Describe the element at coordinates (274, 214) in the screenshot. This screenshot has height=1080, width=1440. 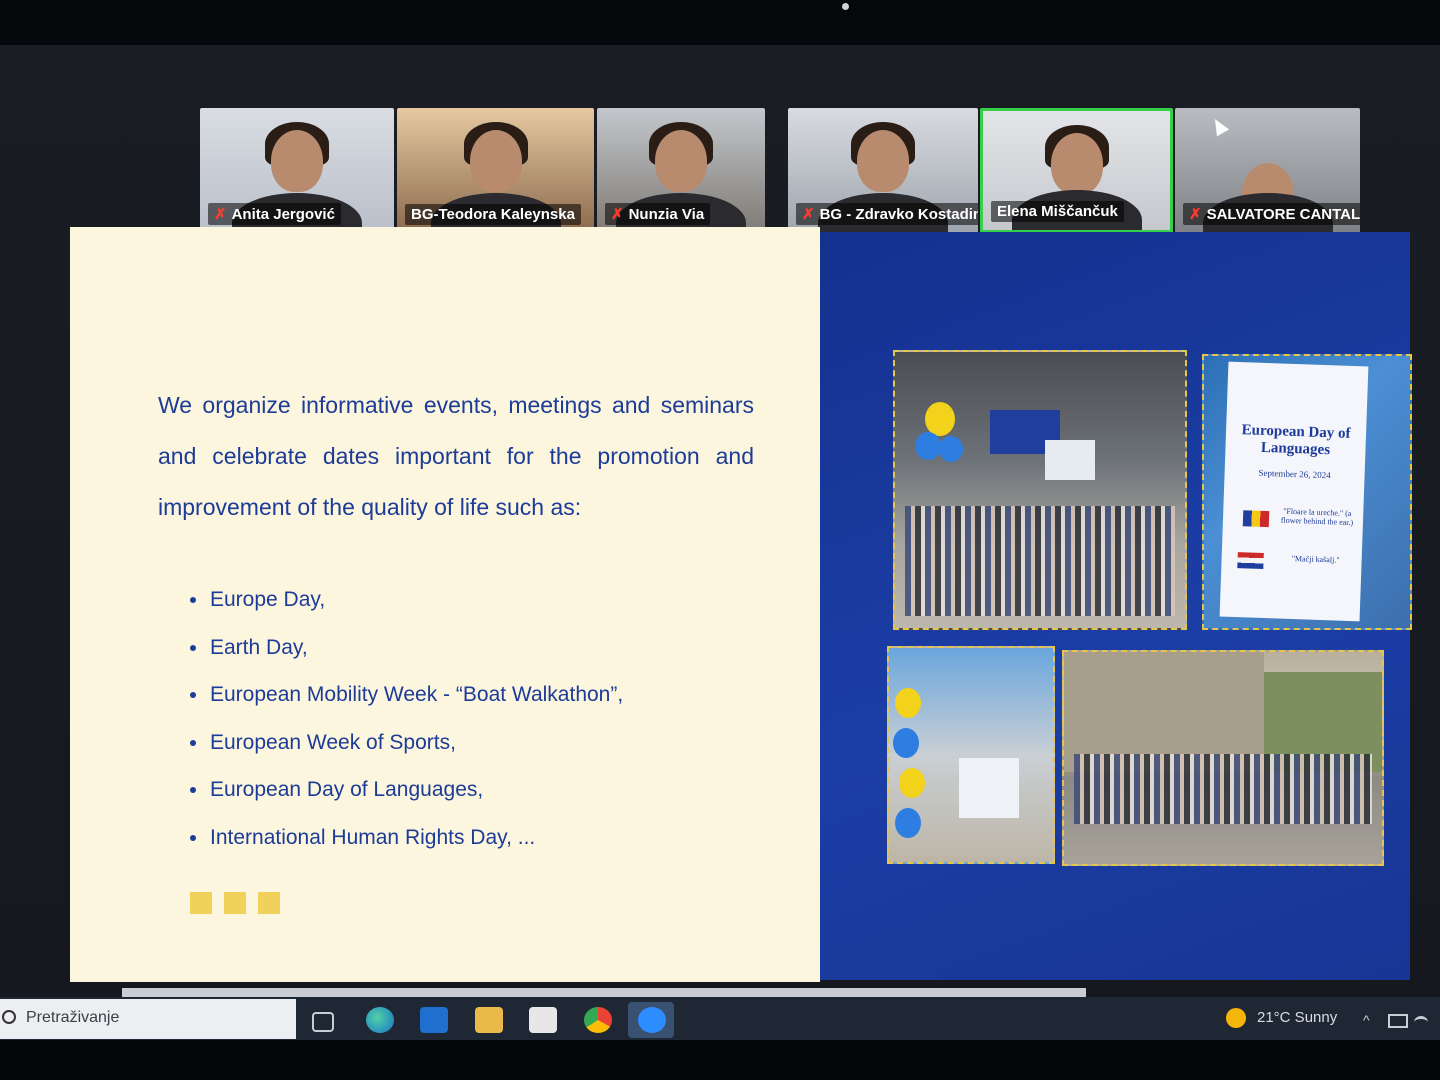
I see `participant-name-label: ✗ Anita Jergović` at that location.